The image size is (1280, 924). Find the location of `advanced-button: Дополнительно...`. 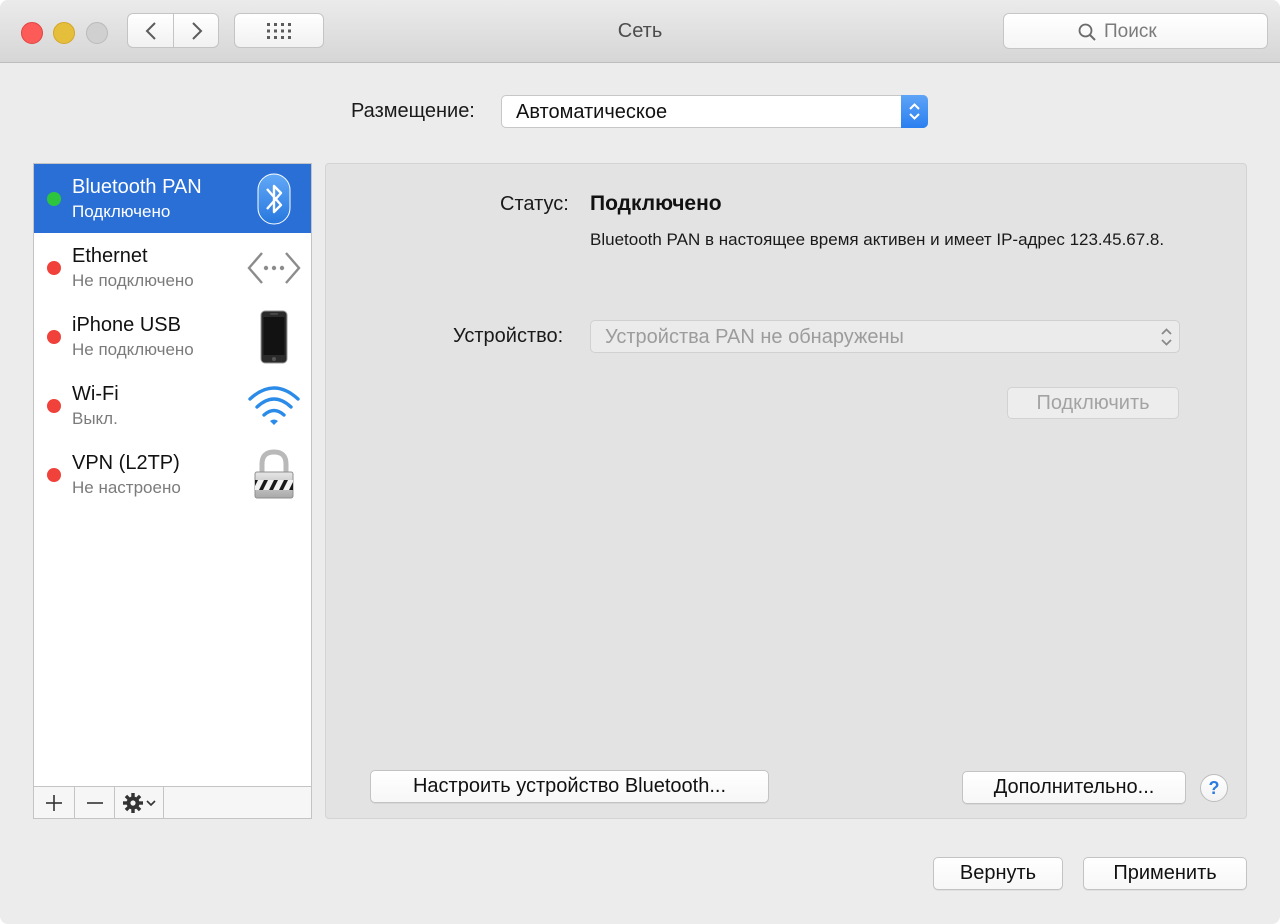

advanced-button: Дополнительно... is located at coordinates (1074, 787).